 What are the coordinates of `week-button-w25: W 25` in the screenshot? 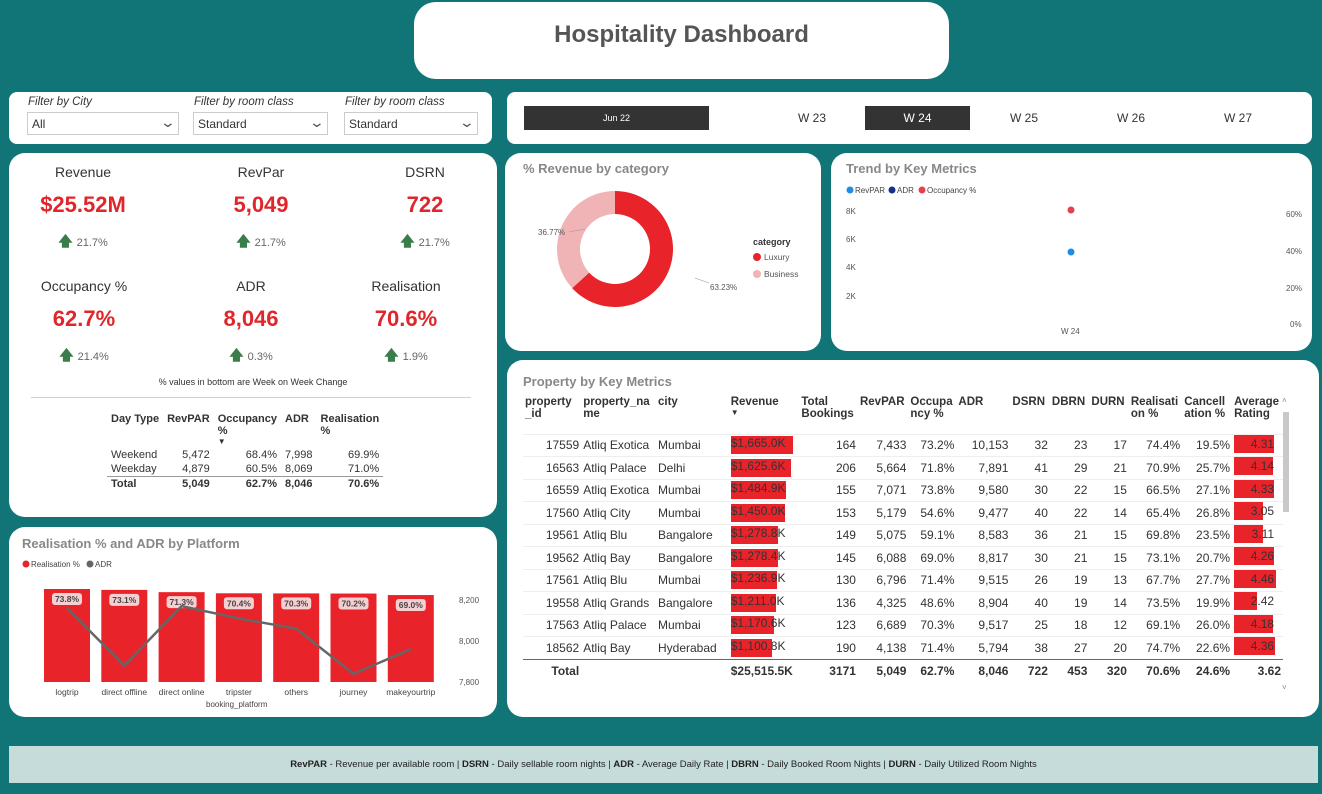 It's located at (1024, 118).